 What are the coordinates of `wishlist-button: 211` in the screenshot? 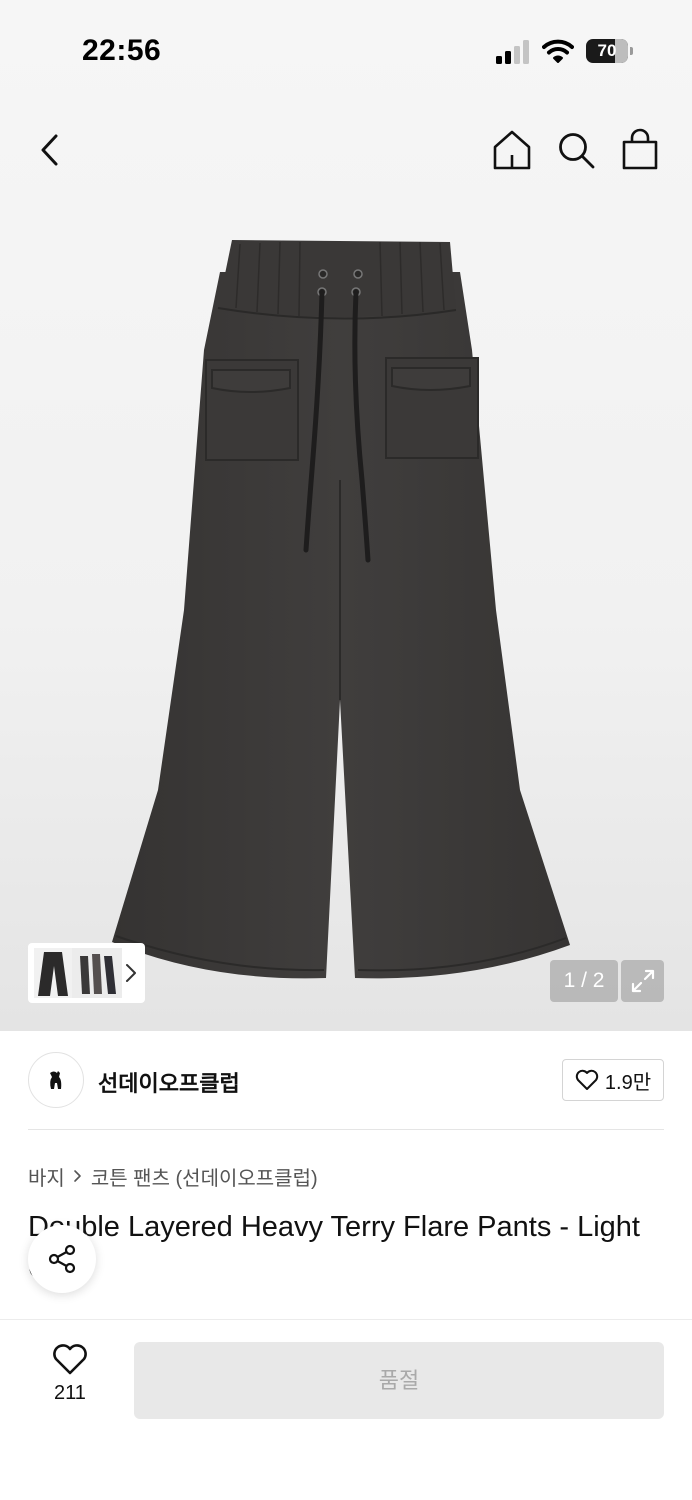 It's located at (70, 1380).